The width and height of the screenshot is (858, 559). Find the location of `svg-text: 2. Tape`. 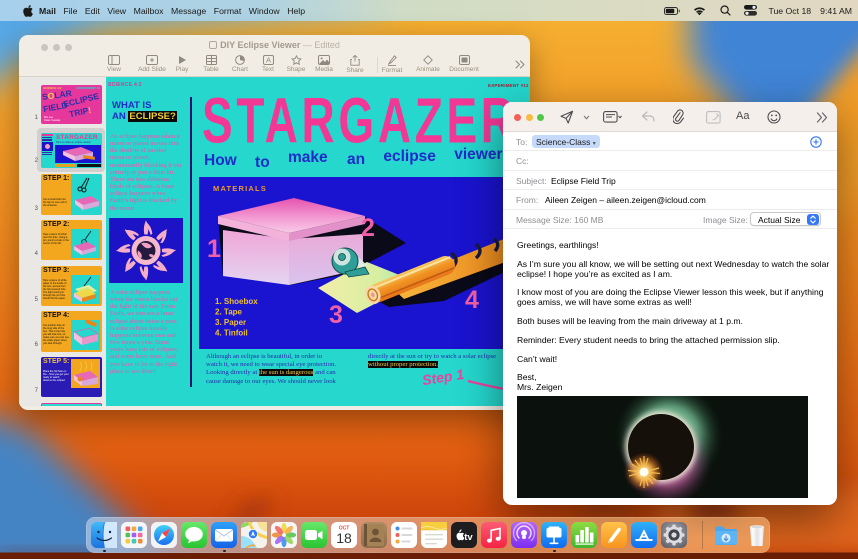

svg-text: 2. Tape is located at coordinates (229, 312).